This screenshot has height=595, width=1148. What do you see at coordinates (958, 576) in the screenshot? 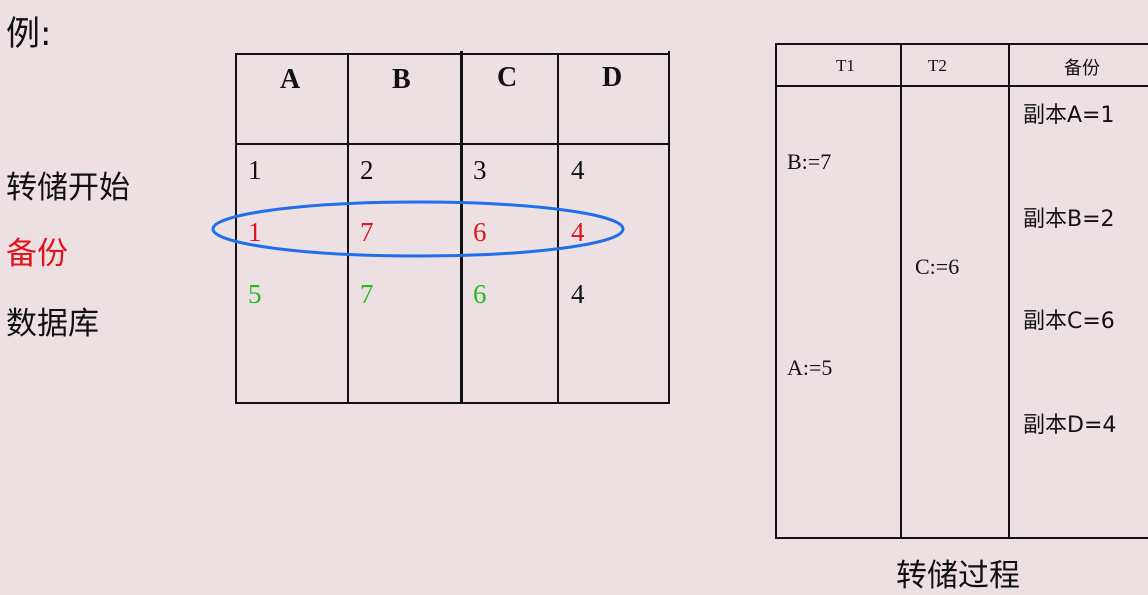
I see `table-caption: 转储过程` at bounding box center [958, 576].